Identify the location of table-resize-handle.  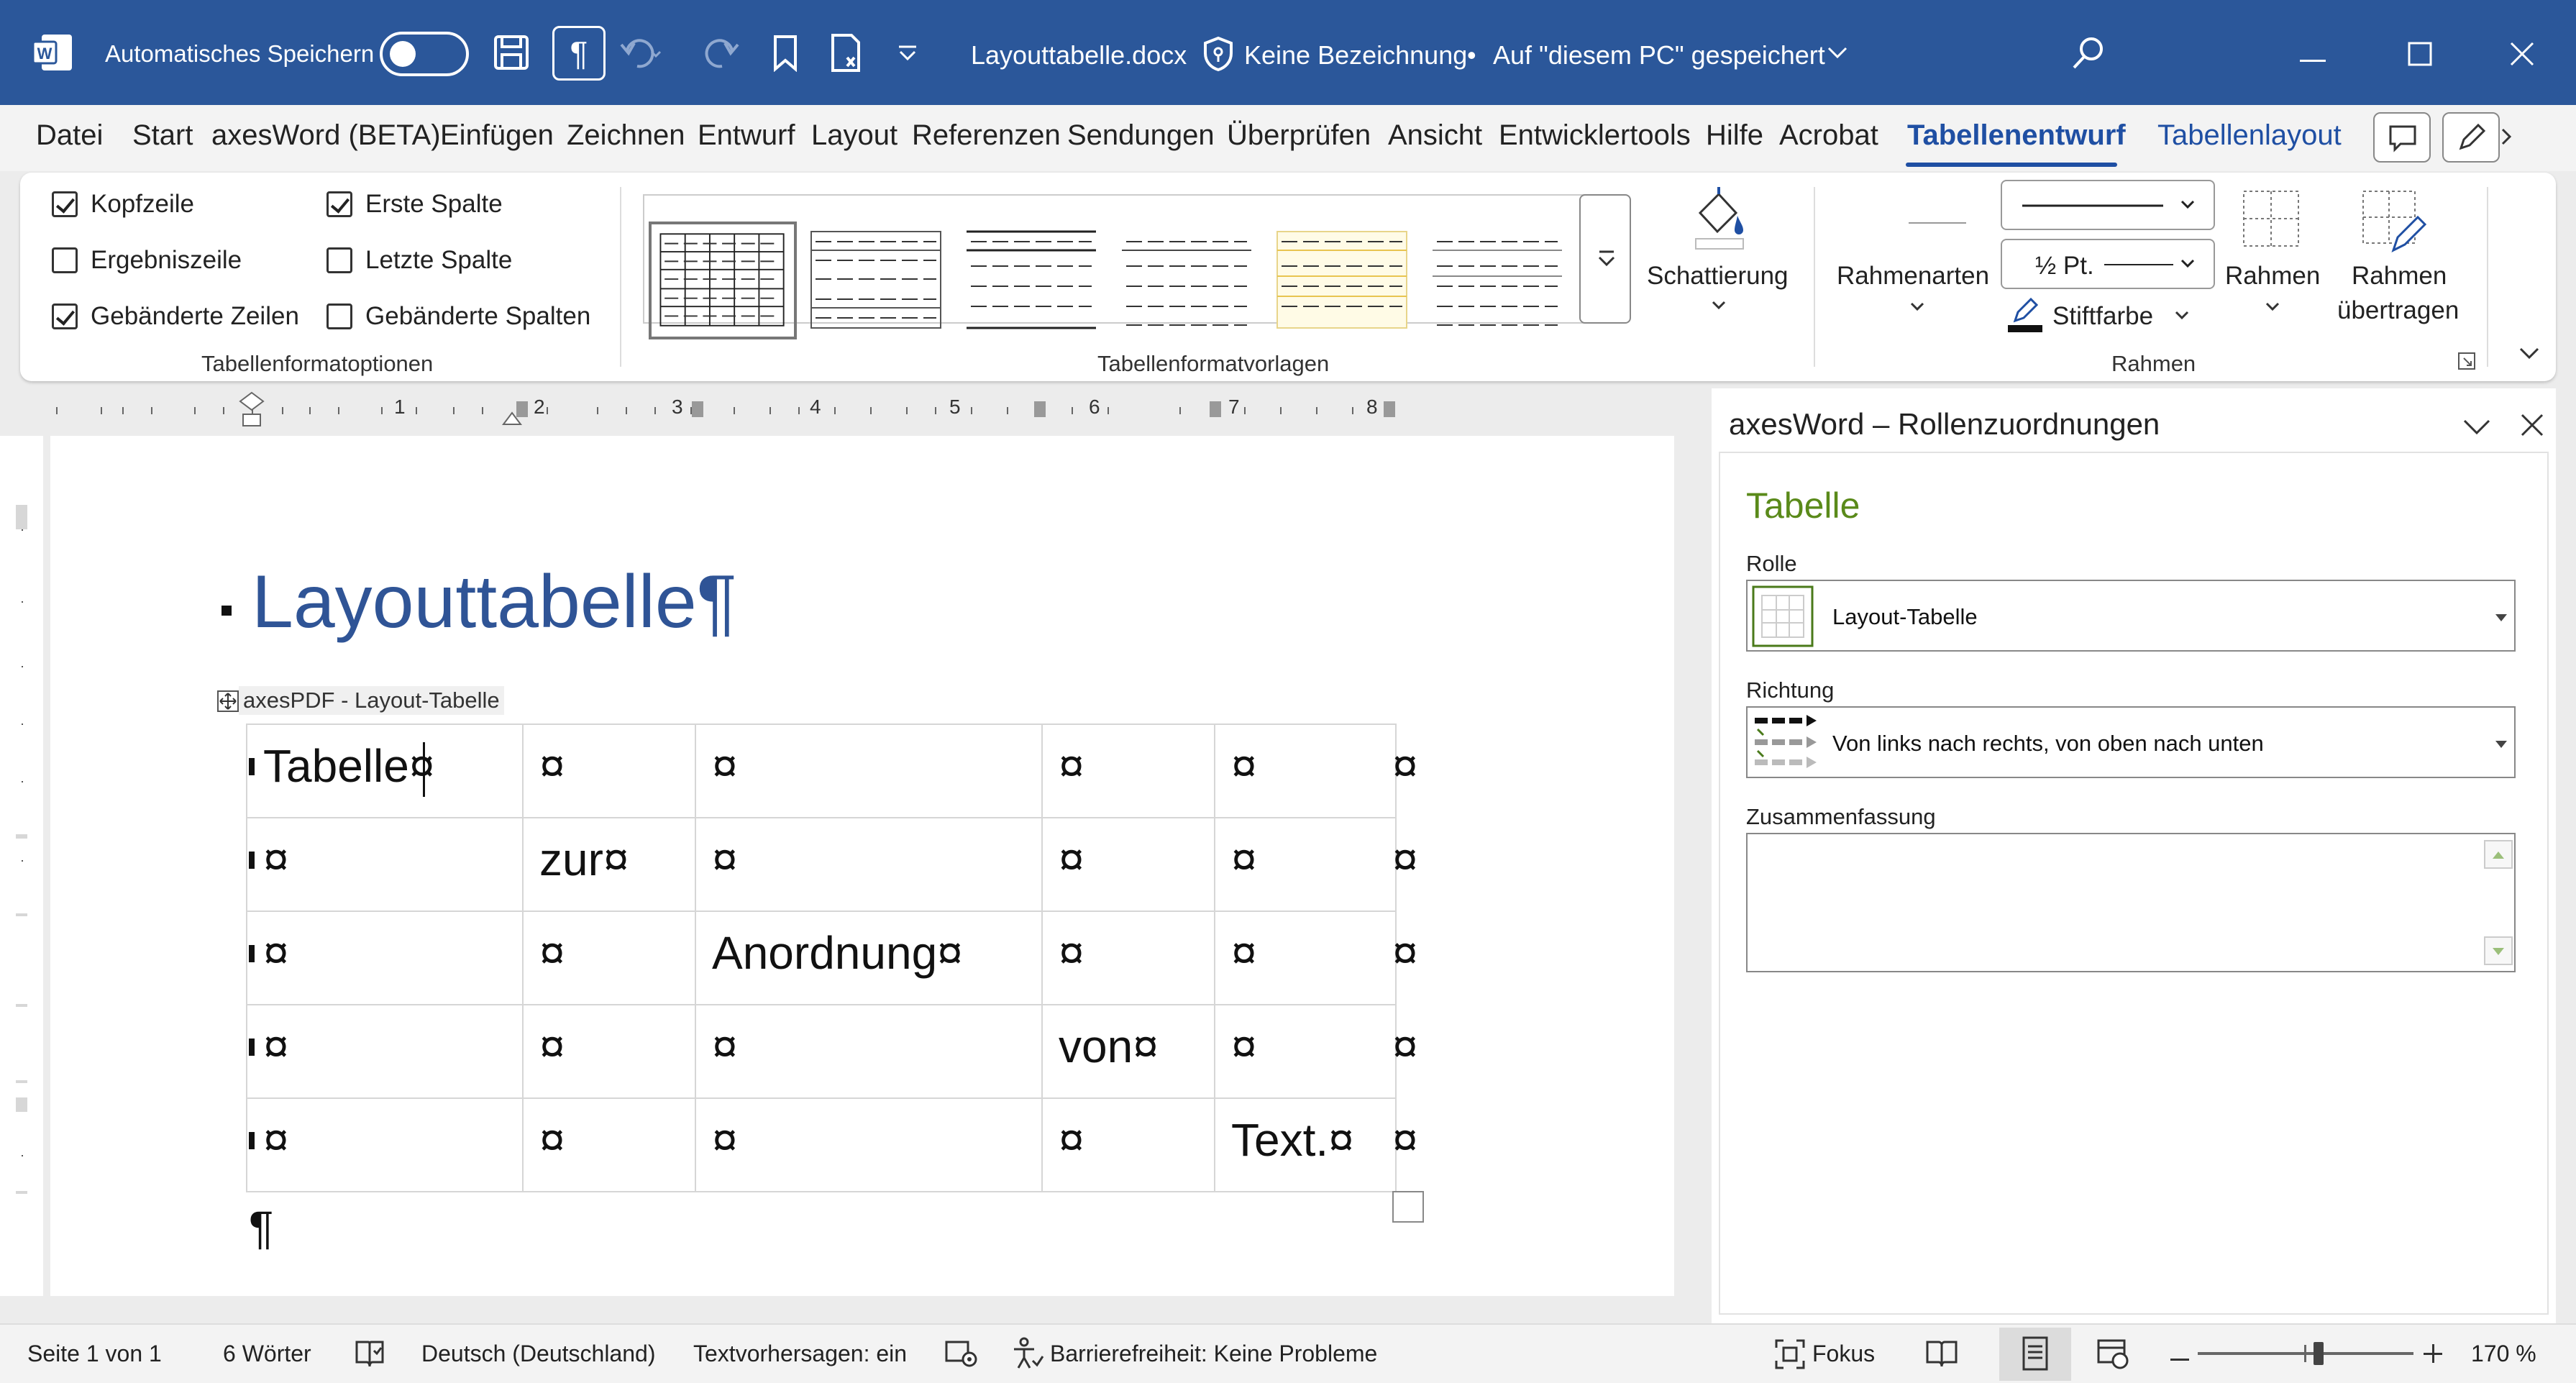
(1408, 1207).